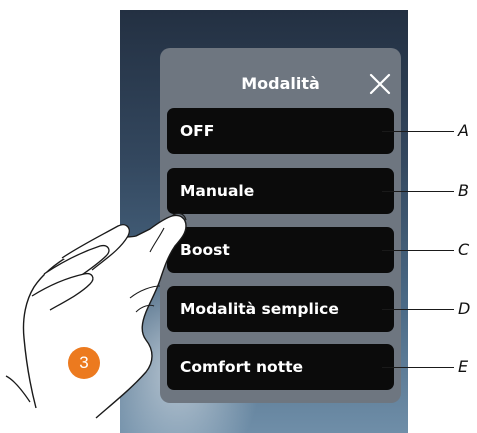 This screenshot has width=477, height=433. What do you see at coordinates (463, 366) in the screenshot?
I see `callout-letter-e: E` at bounding box center [463, 366].